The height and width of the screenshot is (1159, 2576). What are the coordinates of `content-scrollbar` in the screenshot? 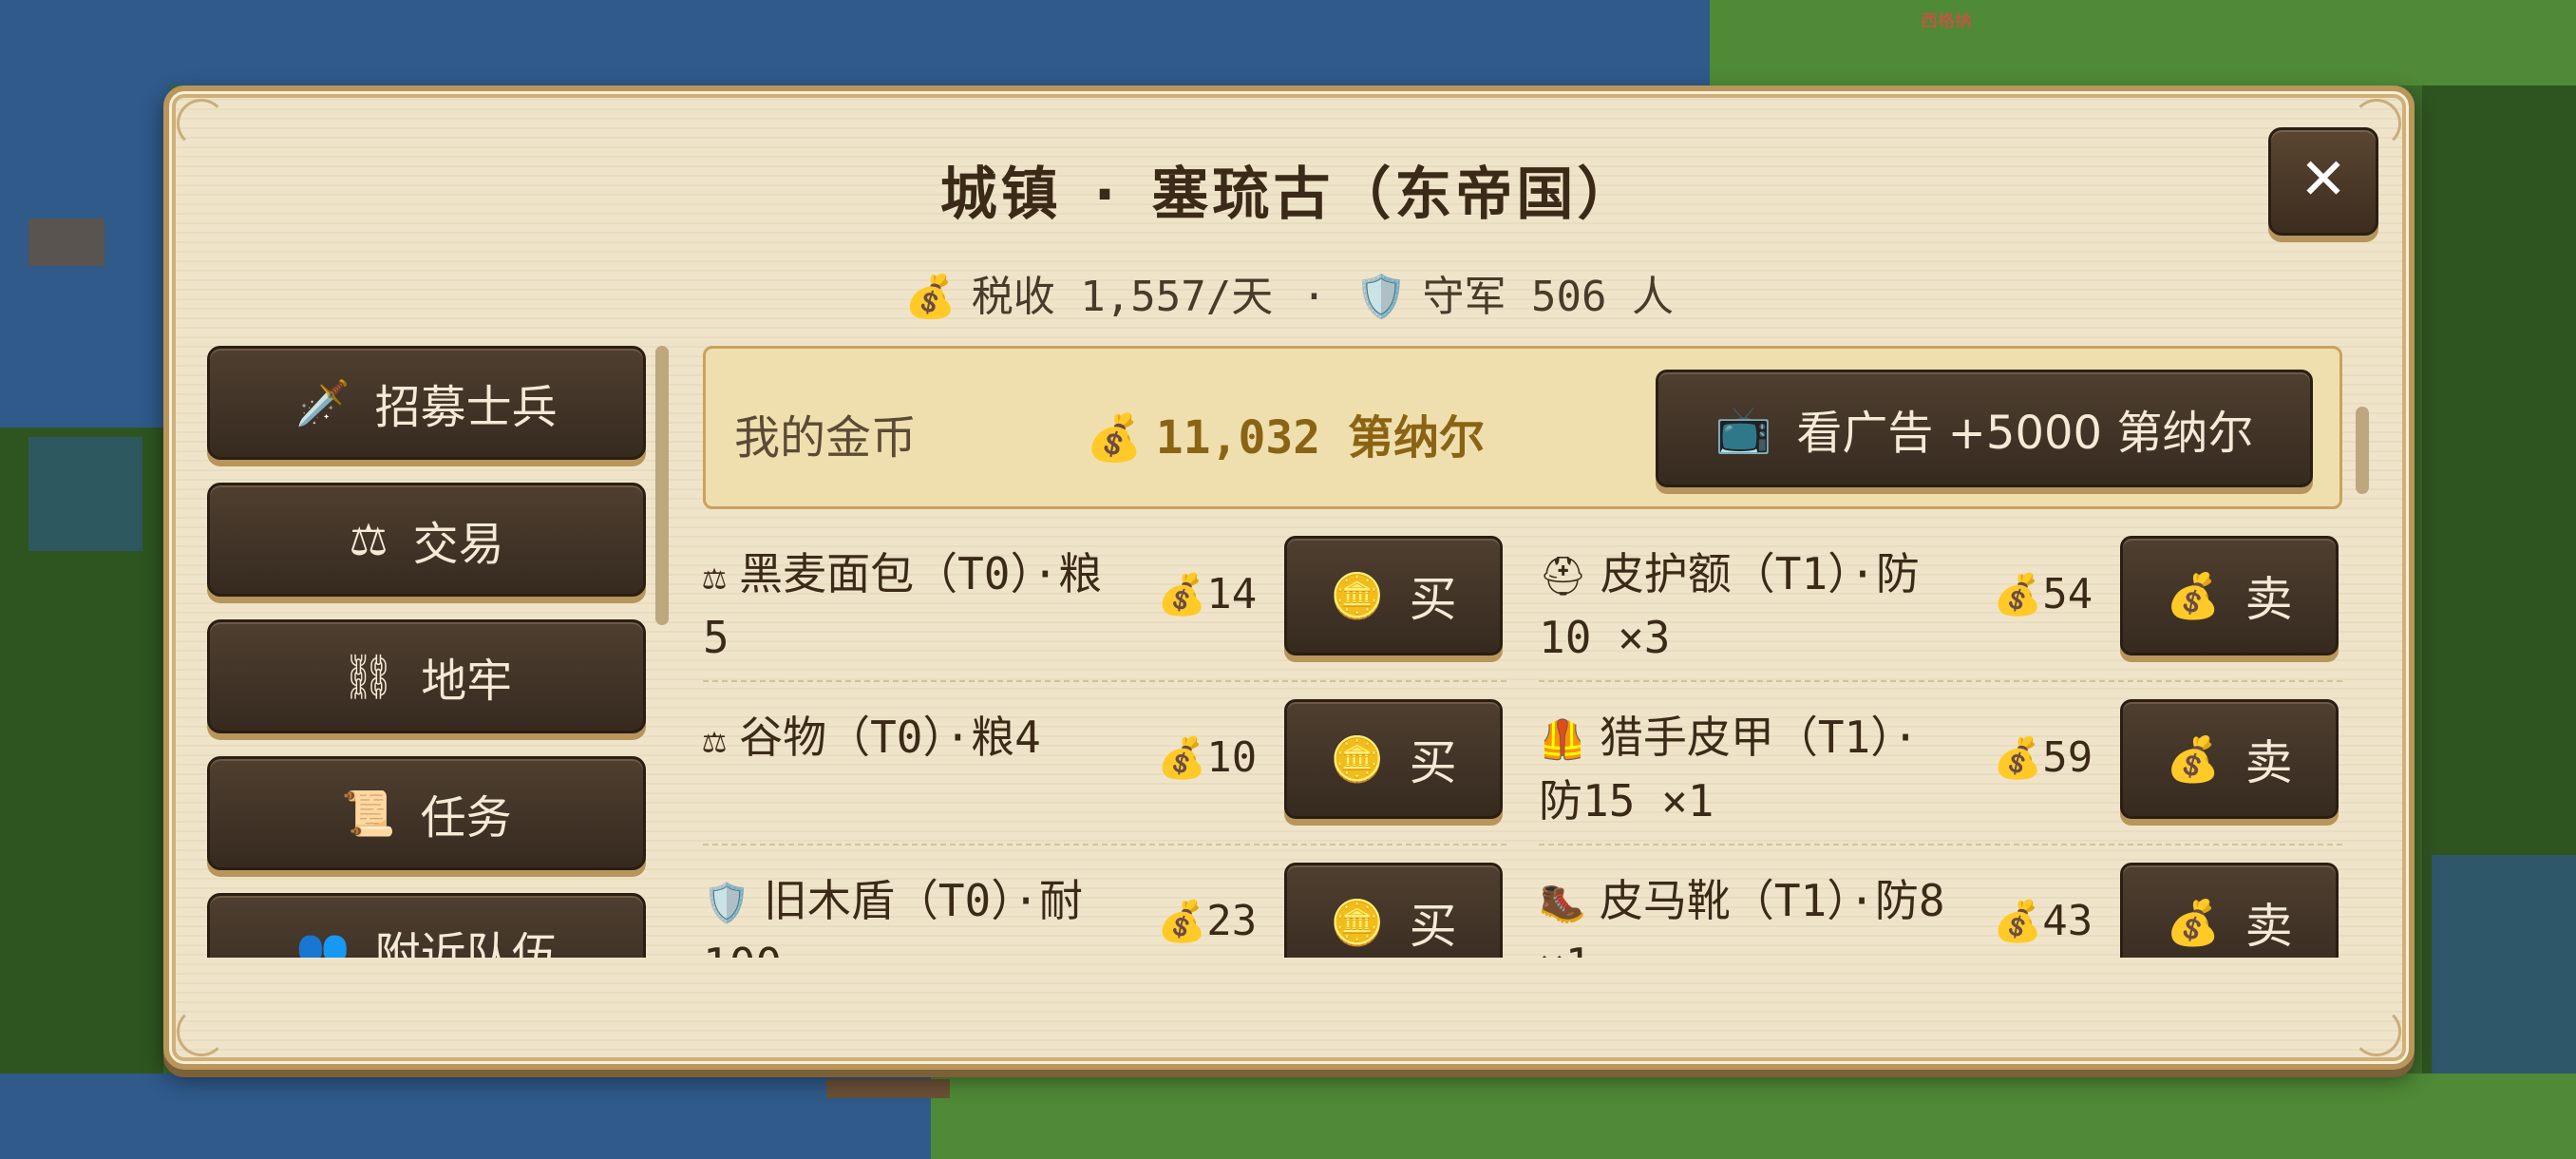 It's located at (2362, 450).